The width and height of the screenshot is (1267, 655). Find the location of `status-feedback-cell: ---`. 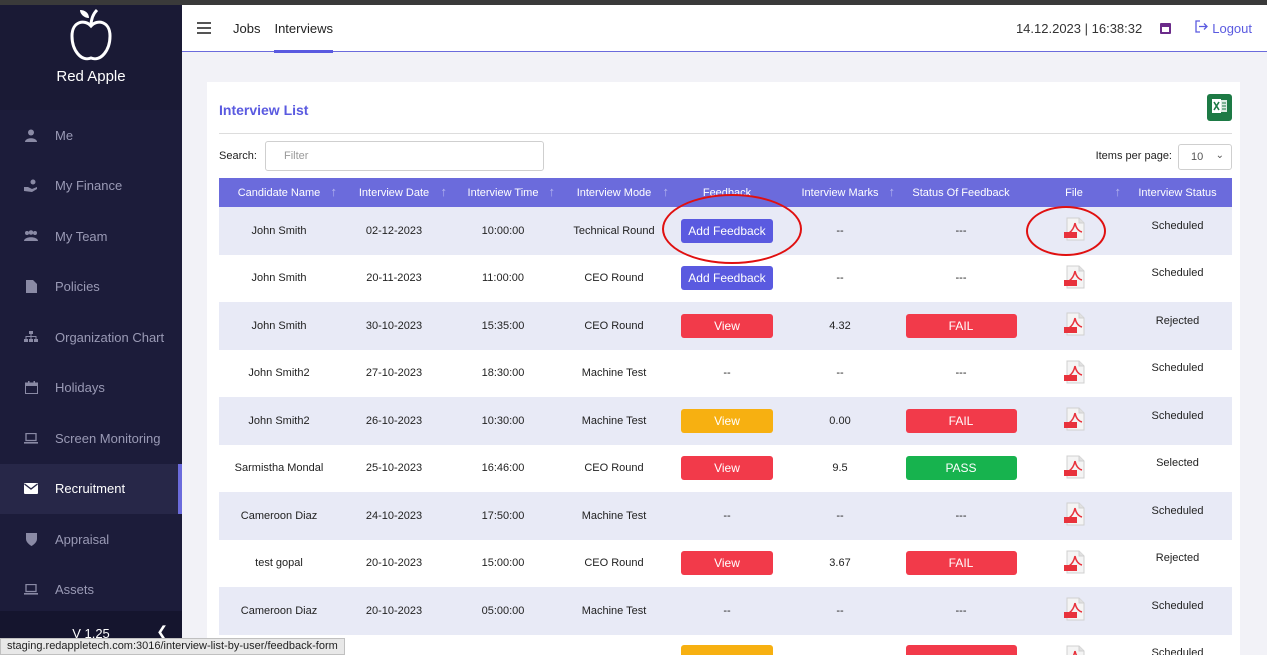

status-feedback-cell: --- is located at coordinates (961, 611).